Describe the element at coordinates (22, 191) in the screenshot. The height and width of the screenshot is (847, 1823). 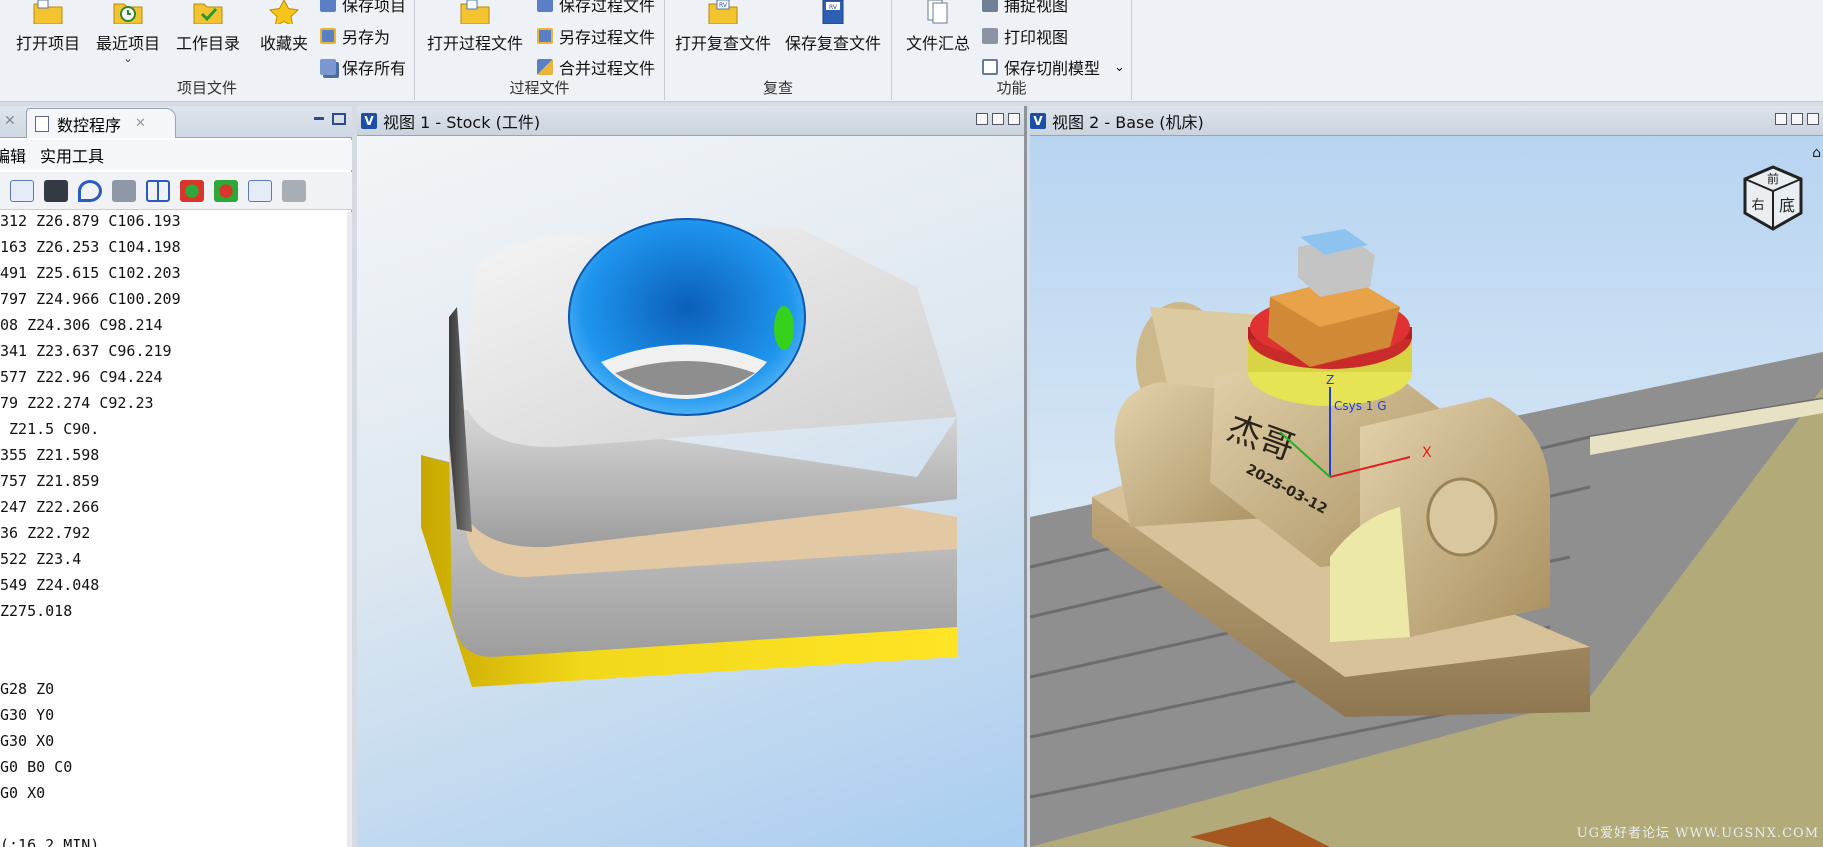
I see `check-nc-icon` at that location.